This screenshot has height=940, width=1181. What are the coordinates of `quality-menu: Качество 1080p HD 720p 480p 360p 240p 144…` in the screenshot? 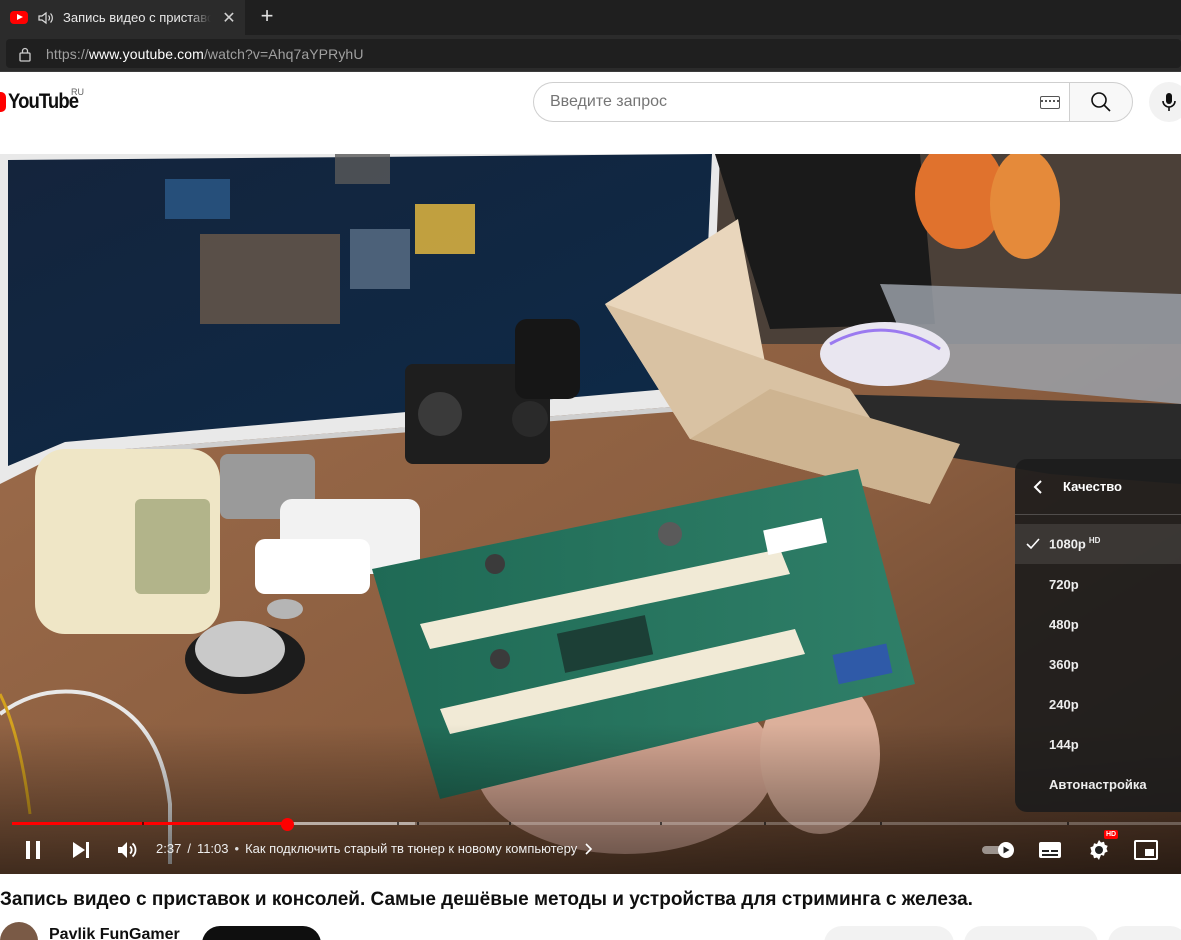 It's located at (1098, 635).